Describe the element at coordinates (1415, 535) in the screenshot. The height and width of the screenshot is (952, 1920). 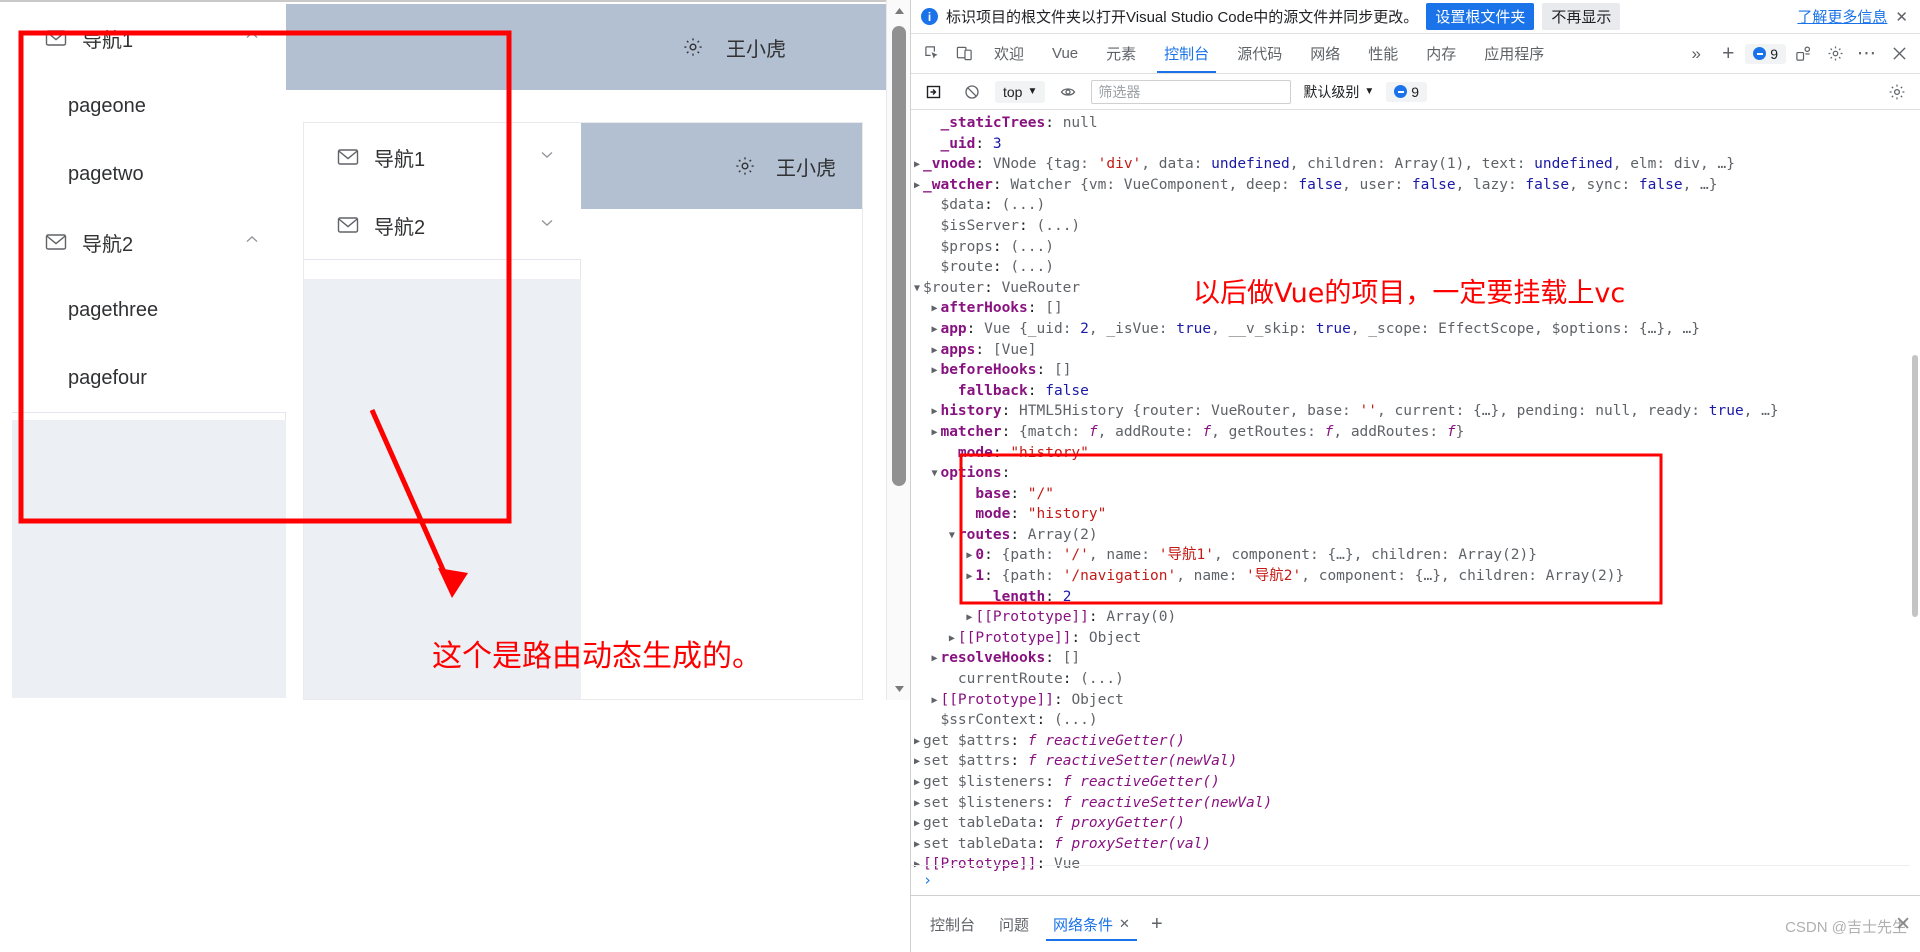
I see `console-line: ▼ routes: Array(2)` at that location.